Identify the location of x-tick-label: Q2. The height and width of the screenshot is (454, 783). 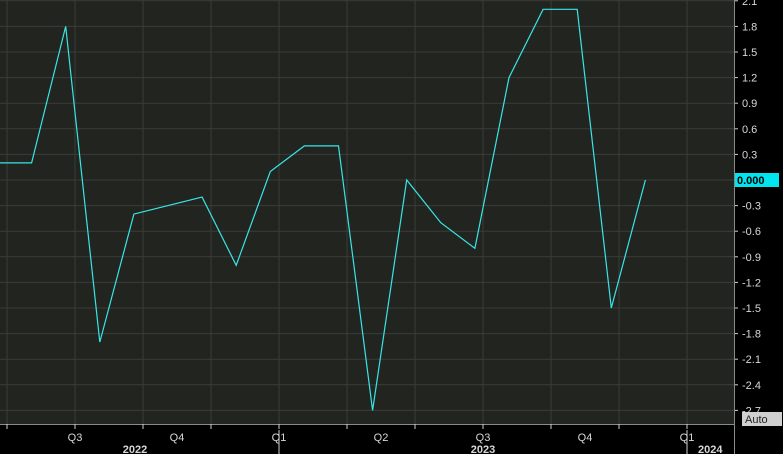
(381, 438).